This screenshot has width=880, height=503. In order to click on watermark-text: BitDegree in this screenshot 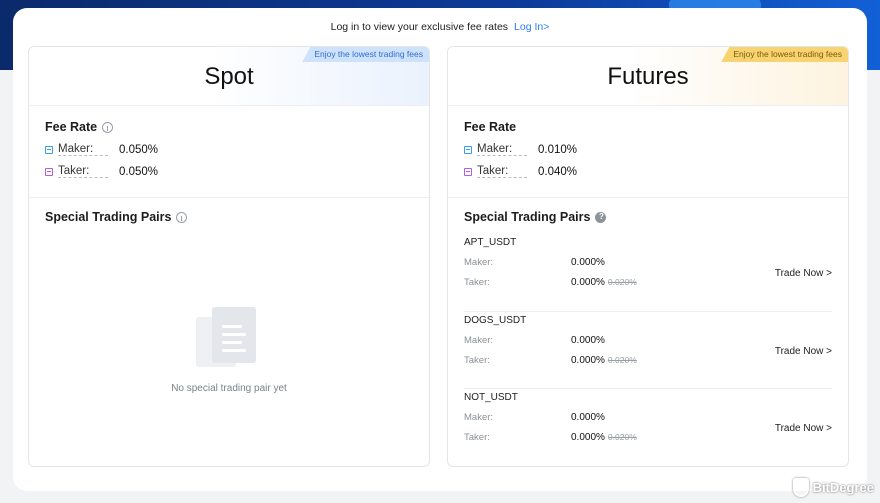, I will do `click(843, 487)`.